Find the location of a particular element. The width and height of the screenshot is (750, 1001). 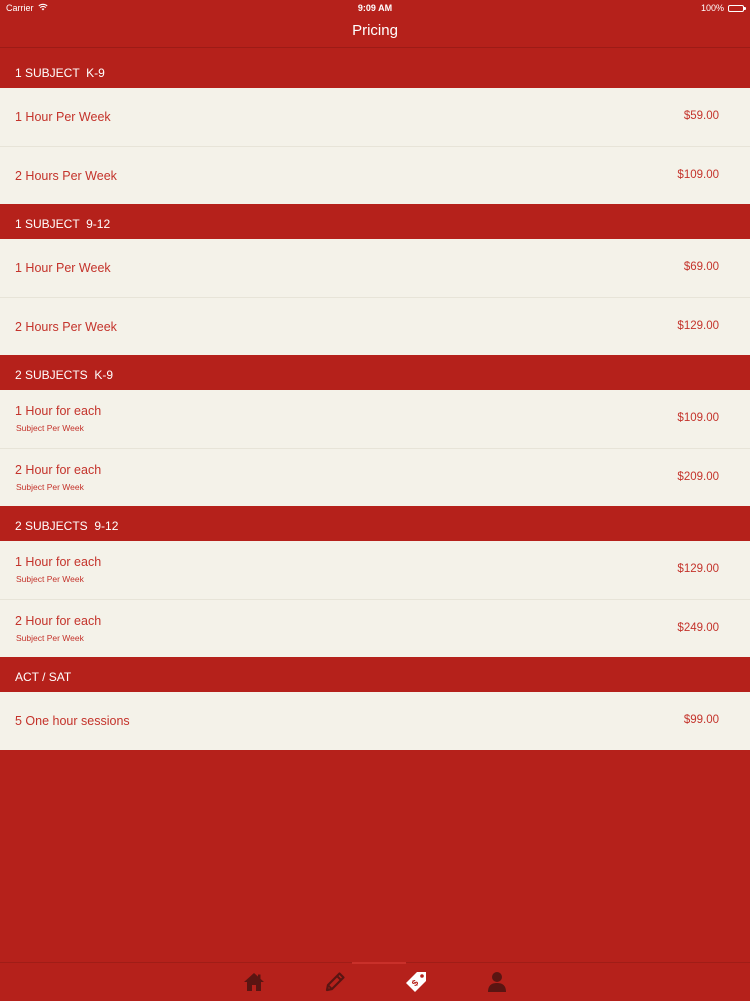

section-header-1-subject-9-12: 1 SUBJECT 9-12 is located at coordinates (63, 224).